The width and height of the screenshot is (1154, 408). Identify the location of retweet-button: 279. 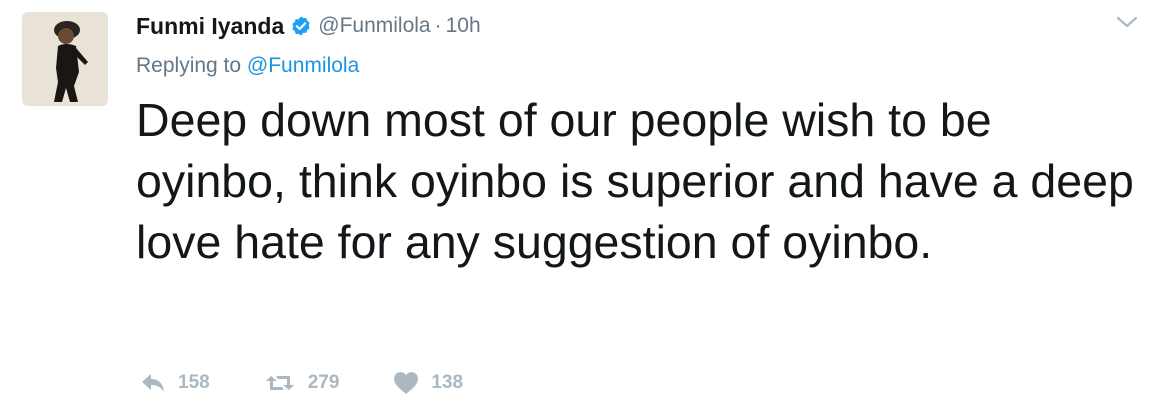
(302, 383).